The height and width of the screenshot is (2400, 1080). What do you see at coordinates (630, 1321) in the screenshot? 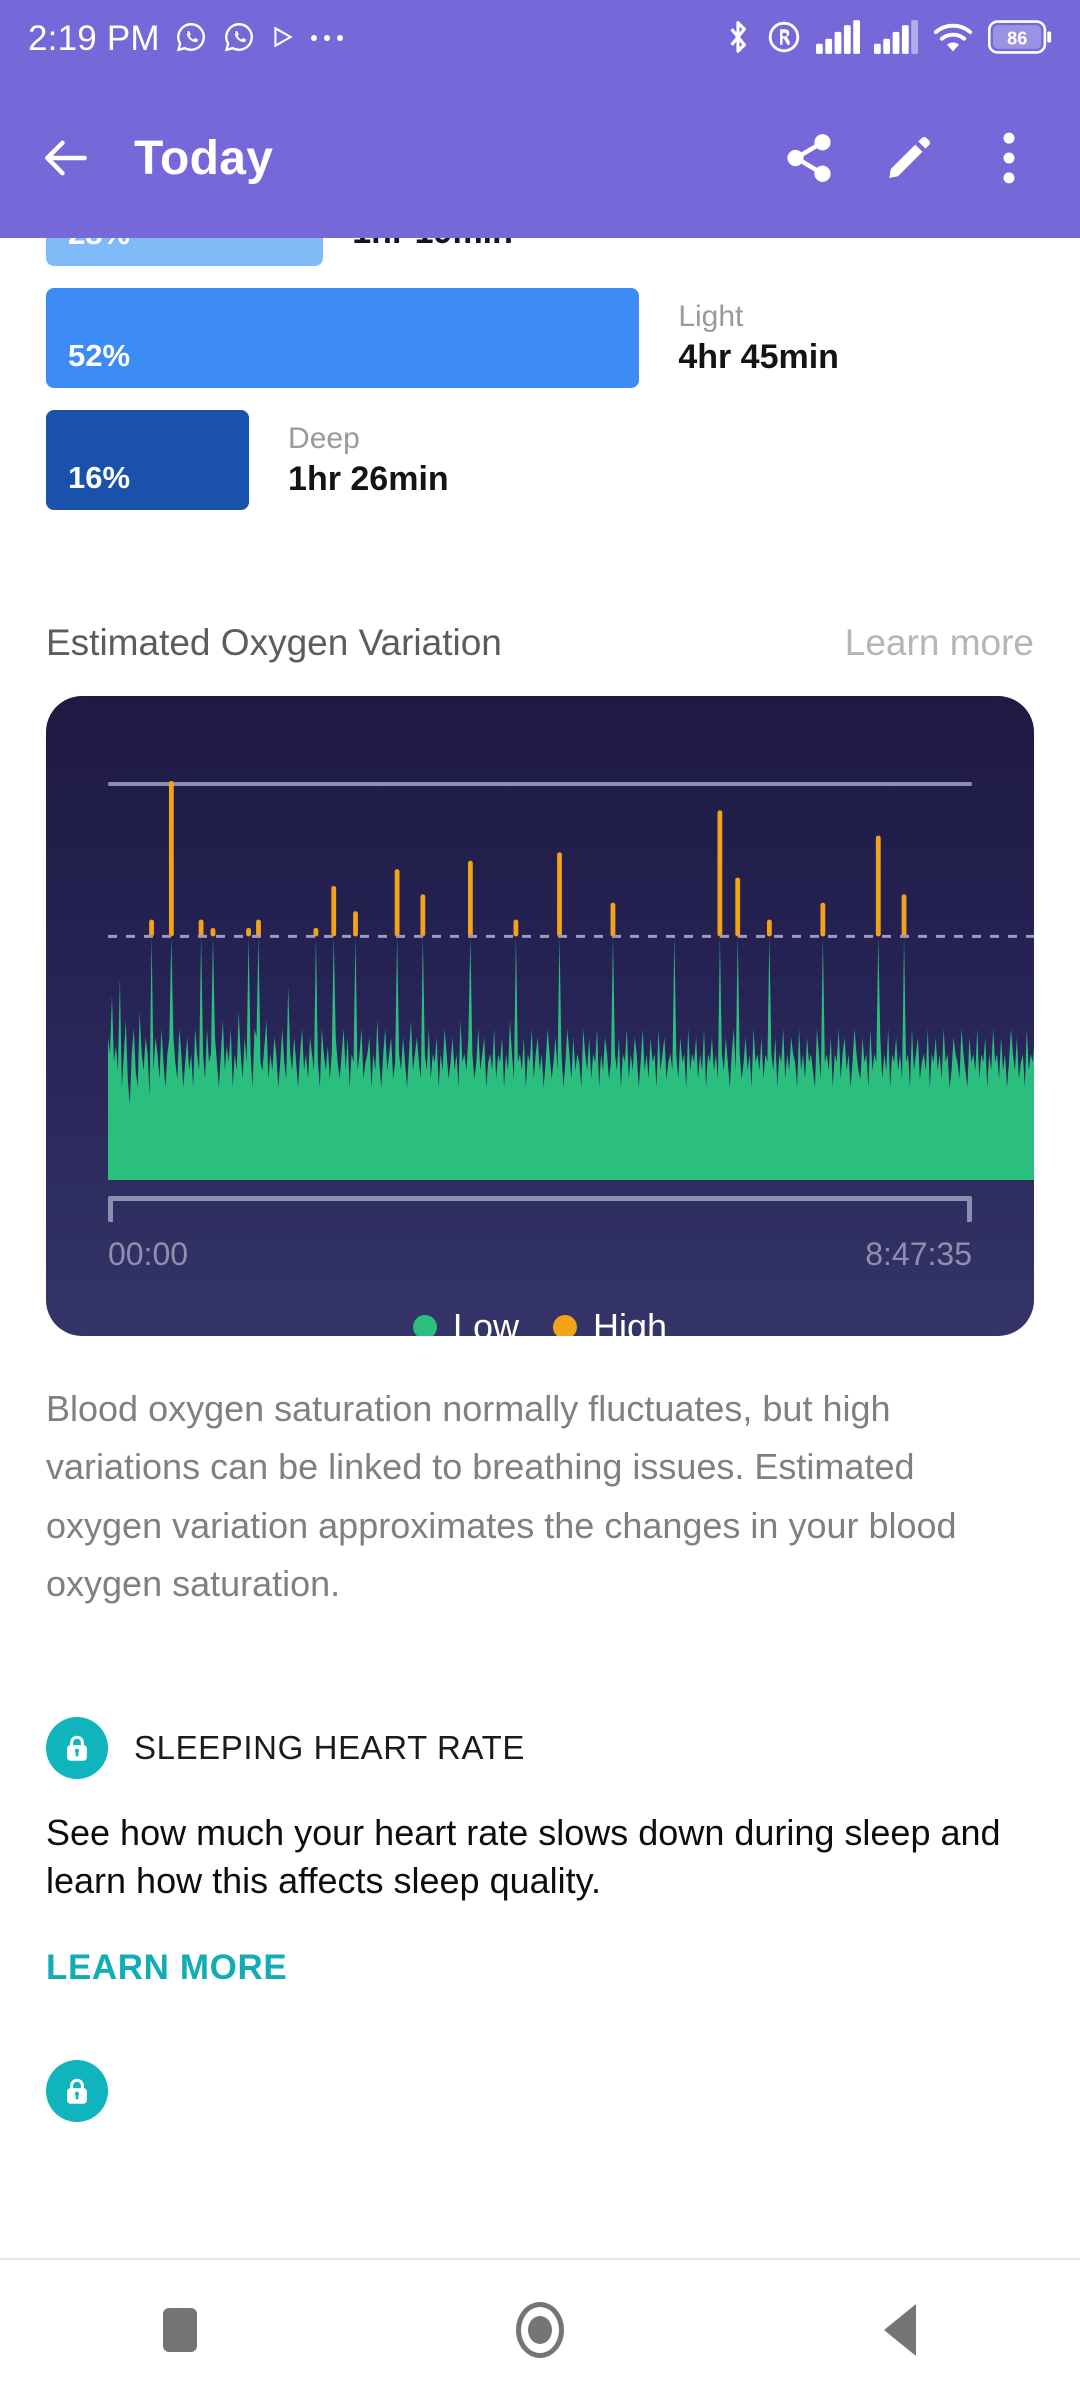
I see `legend-label-high: High` at bounding box center [630, 1321].